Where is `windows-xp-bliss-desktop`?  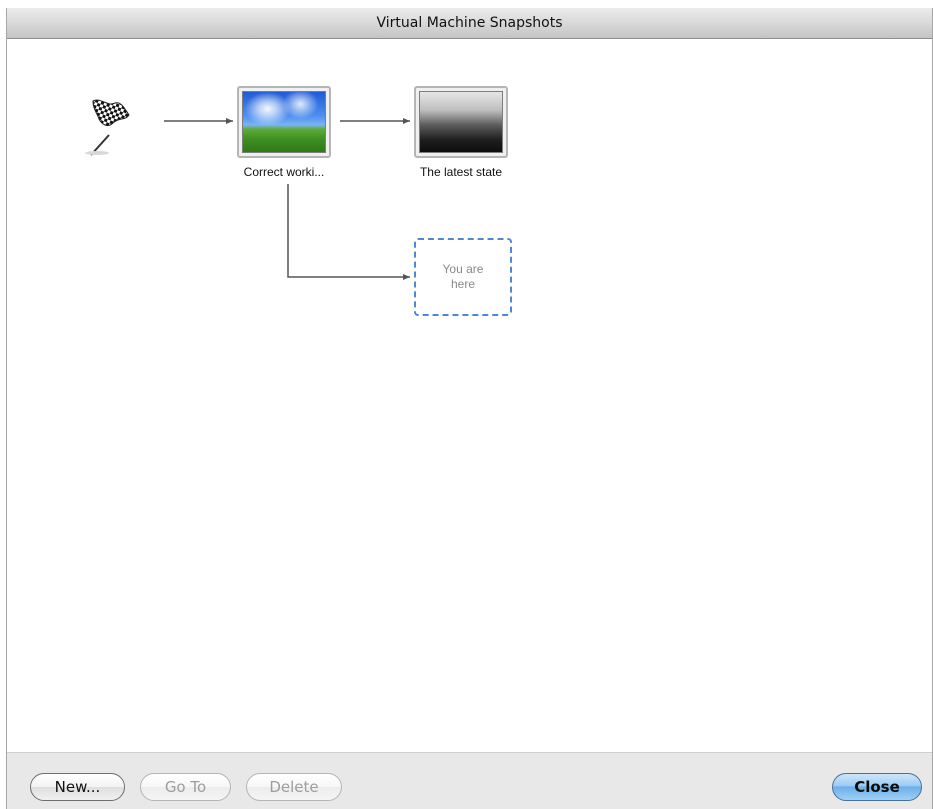 windows-xp-bliss-desktop is located at coordinates (284, 122).